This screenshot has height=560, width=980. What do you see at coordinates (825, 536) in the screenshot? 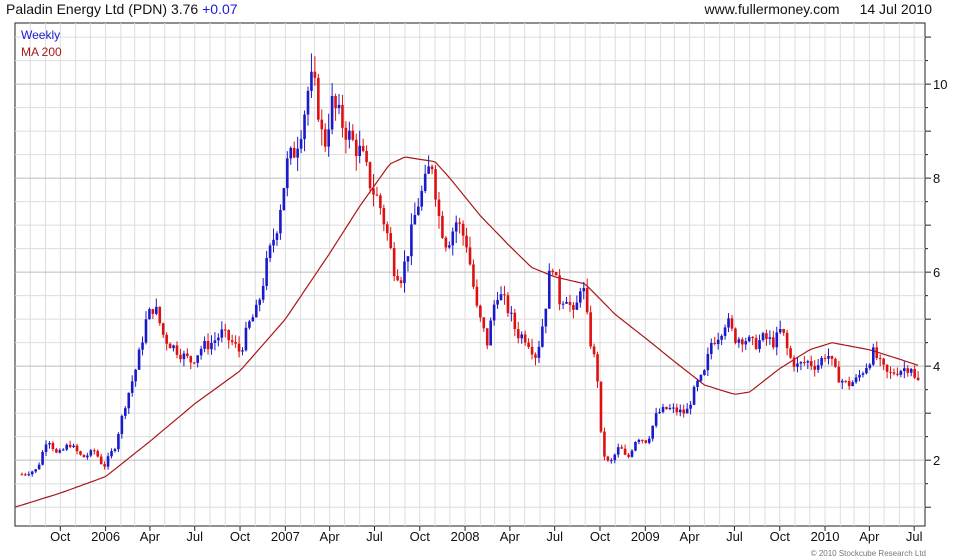
I see `x-tick-label: 2010` at bounding box center [825, 536].